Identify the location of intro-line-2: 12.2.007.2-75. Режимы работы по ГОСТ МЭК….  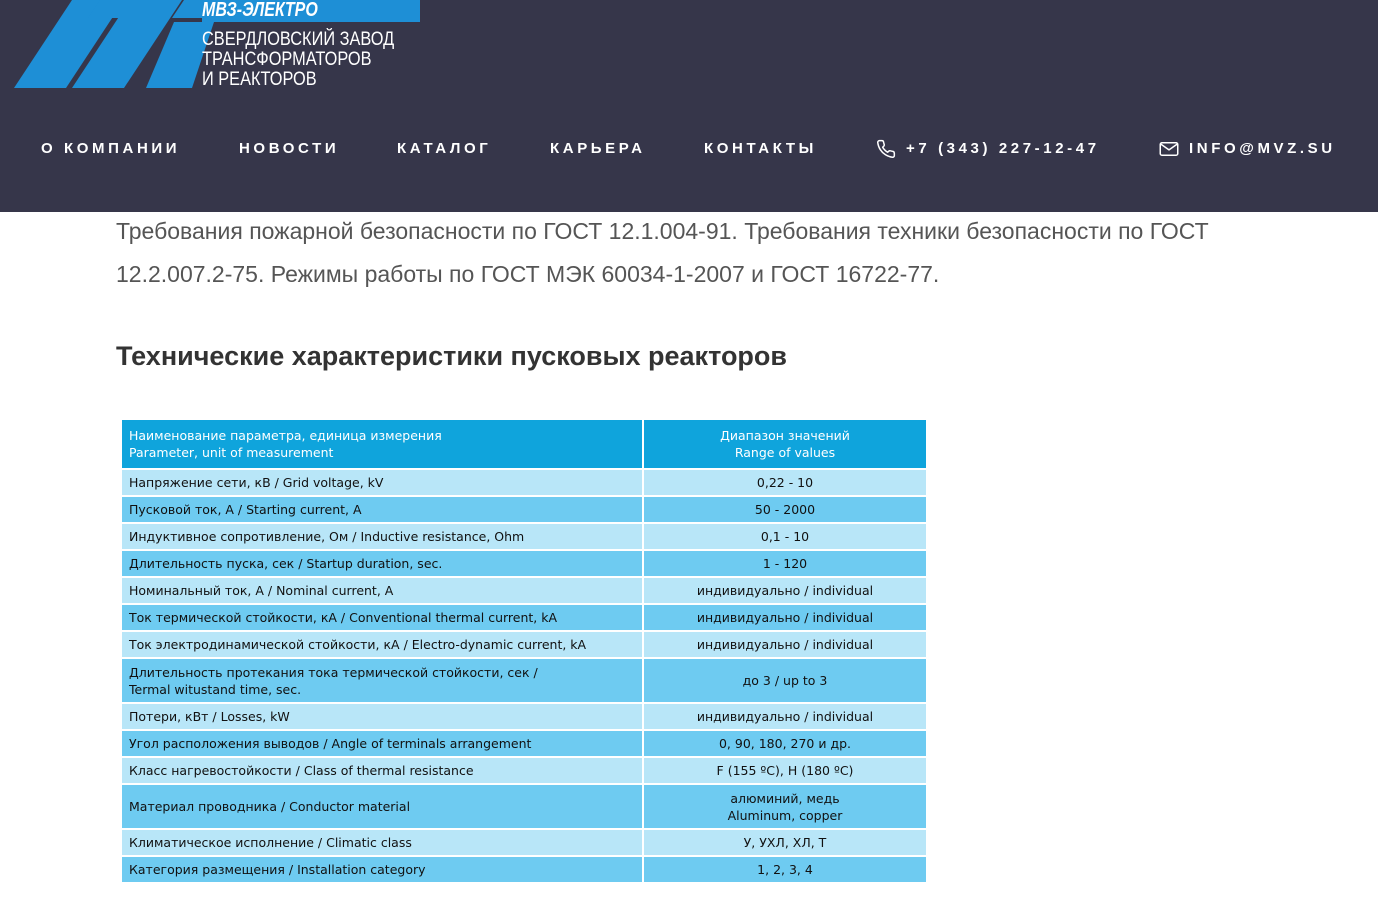
(528, 274).